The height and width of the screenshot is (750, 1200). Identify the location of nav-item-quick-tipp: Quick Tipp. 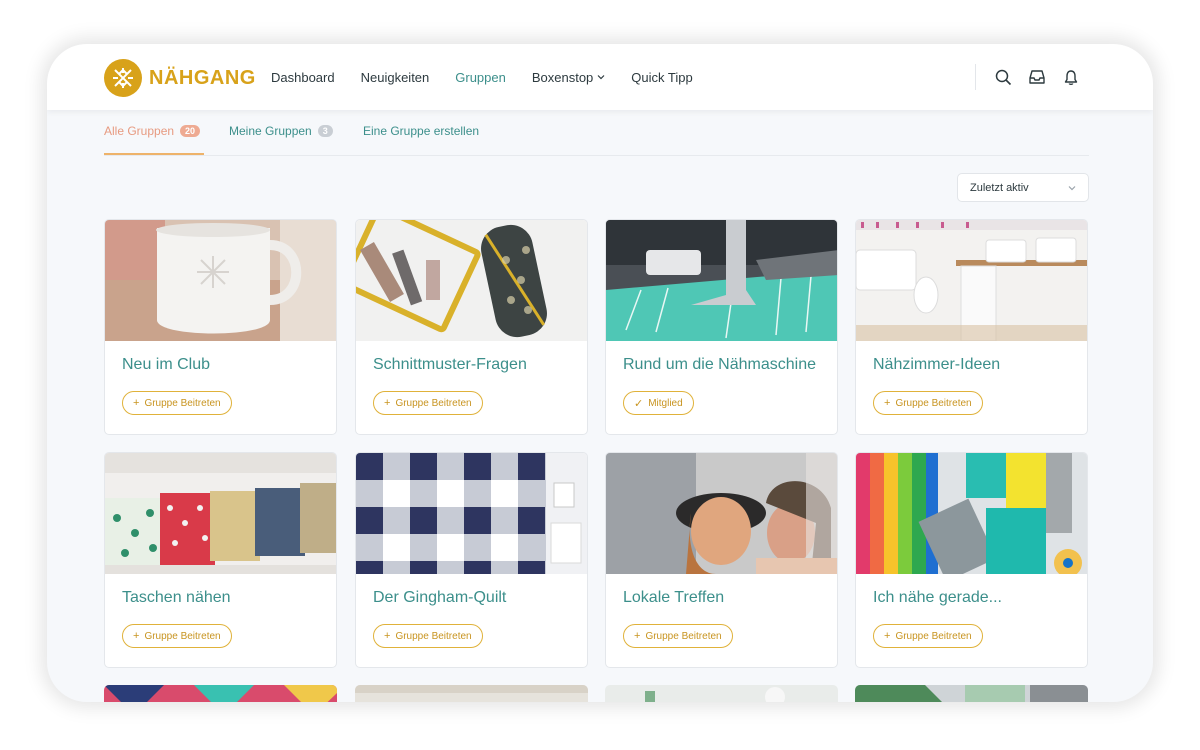
(661, 77).